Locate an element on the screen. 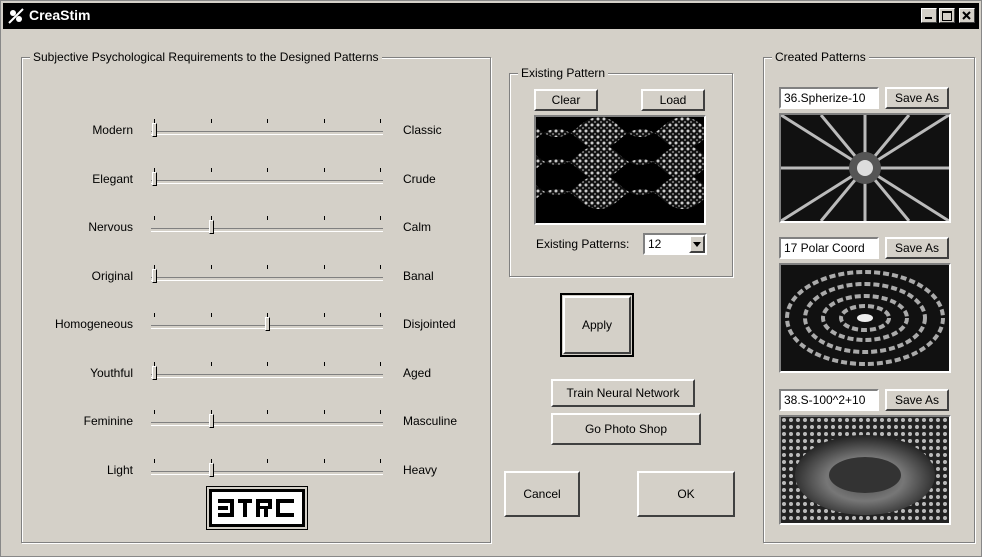  ok-button: OK is located at coordinates (686, 494).